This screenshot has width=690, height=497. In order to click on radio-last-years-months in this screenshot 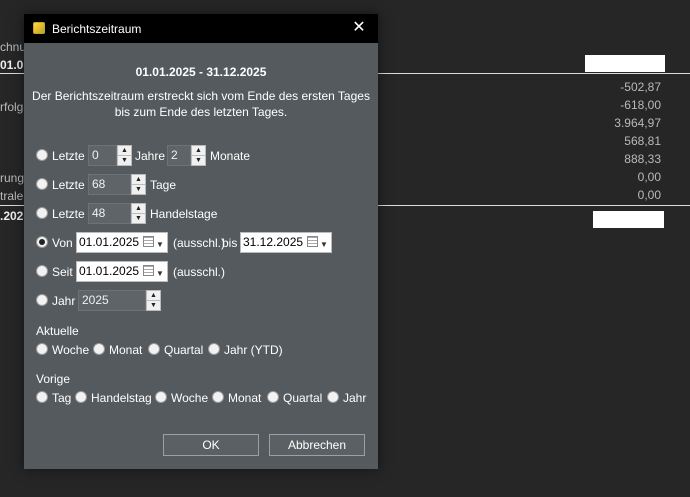, I will do `click(42, 155)`.